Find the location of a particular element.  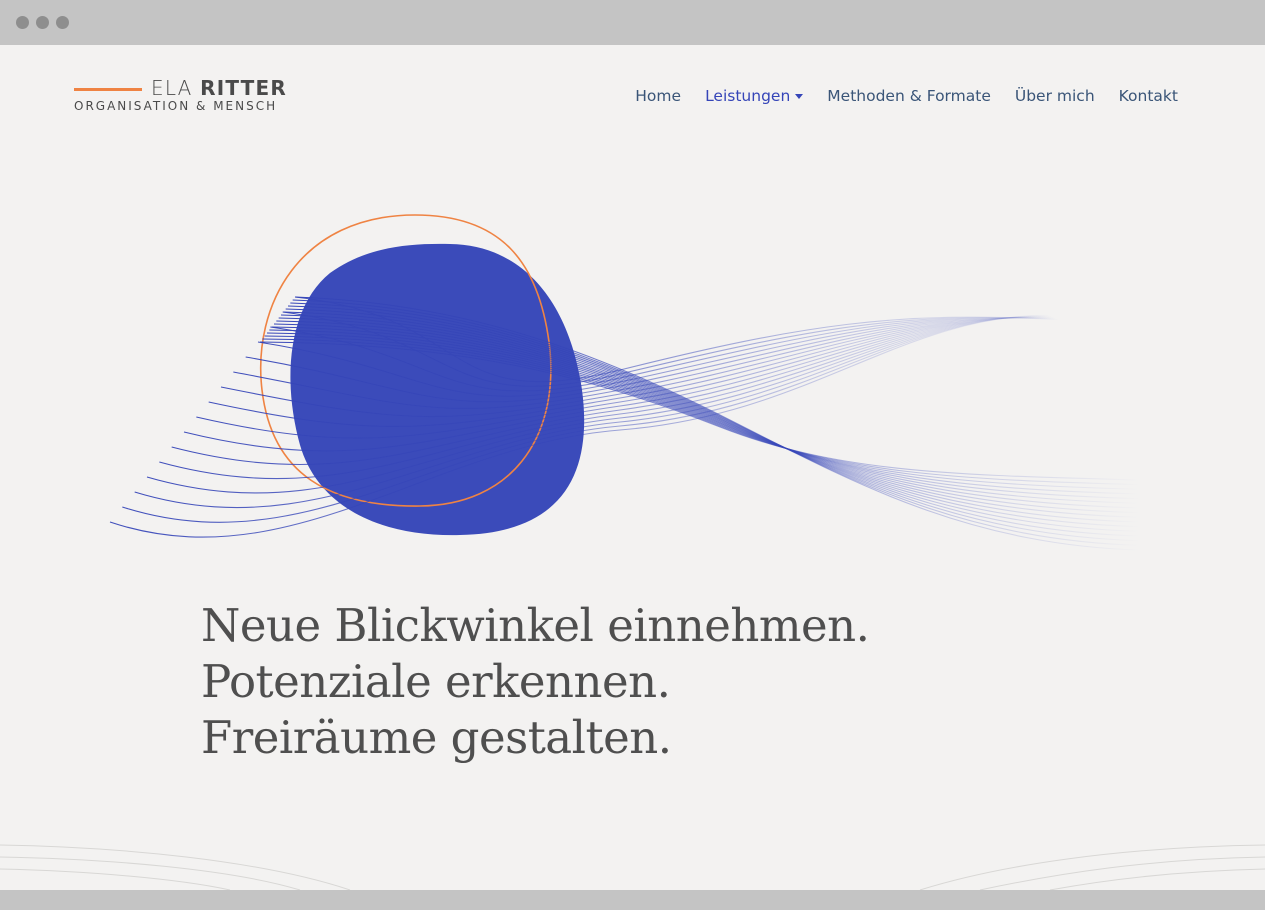

window-maximize-icon is located at coordinates (62, 22).